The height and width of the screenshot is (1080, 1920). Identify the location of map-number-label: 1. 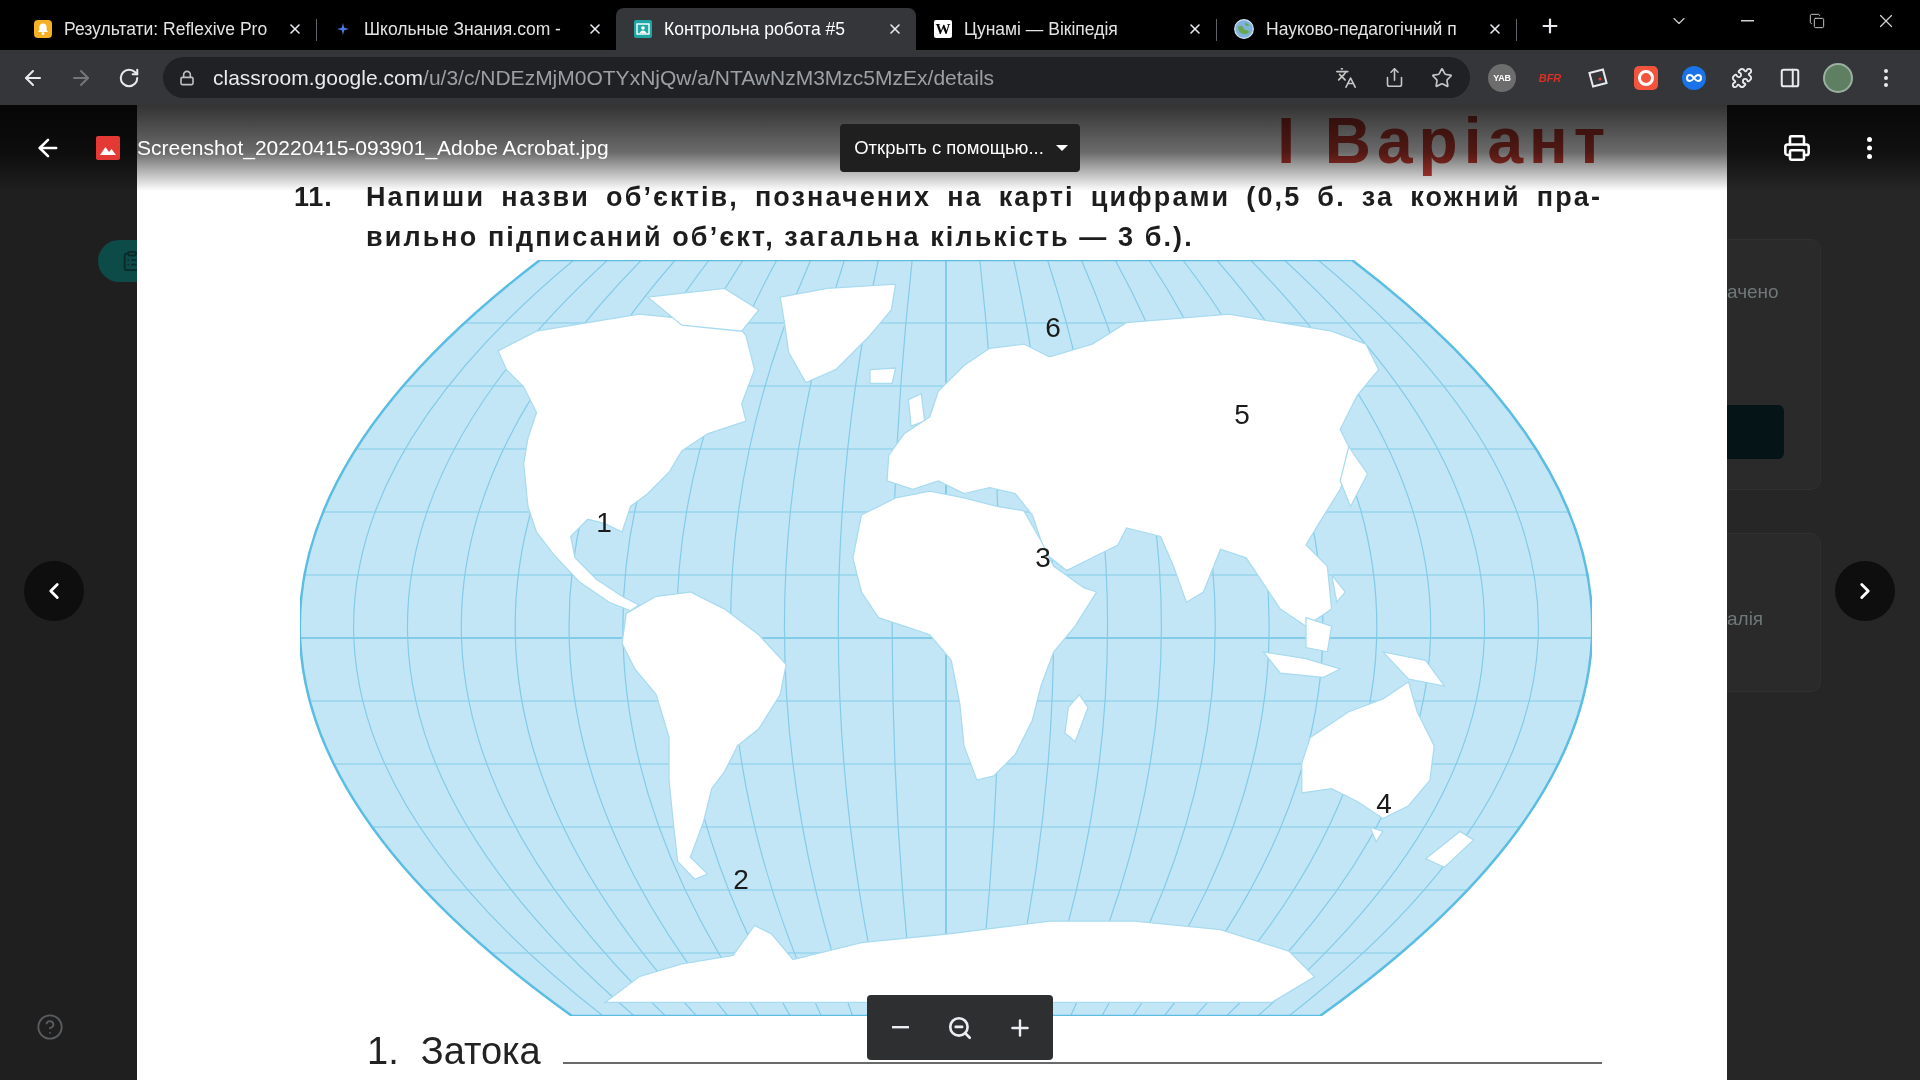
(604, 522).